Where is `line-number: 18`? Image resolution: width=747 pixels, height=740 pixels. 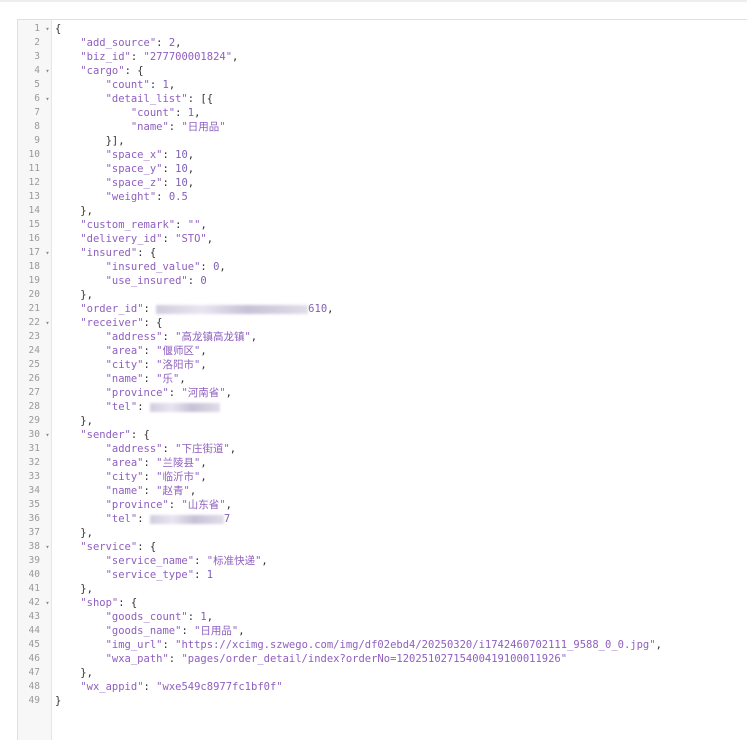
line-number: 18 is located at coordinates (34, 266).